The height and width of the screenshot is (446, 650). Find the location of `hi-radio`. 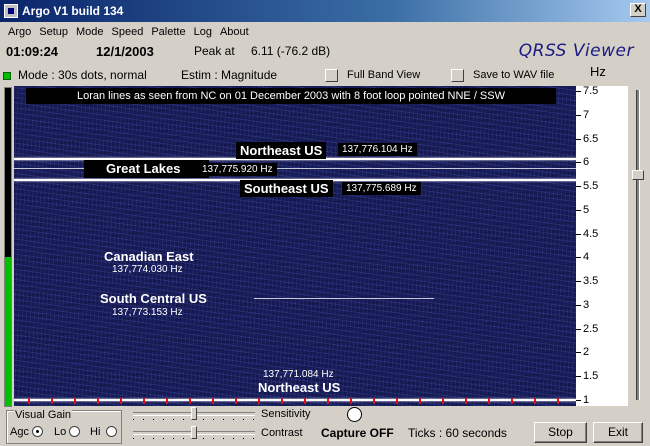

hi-radio is located at coordinates (111, 431).